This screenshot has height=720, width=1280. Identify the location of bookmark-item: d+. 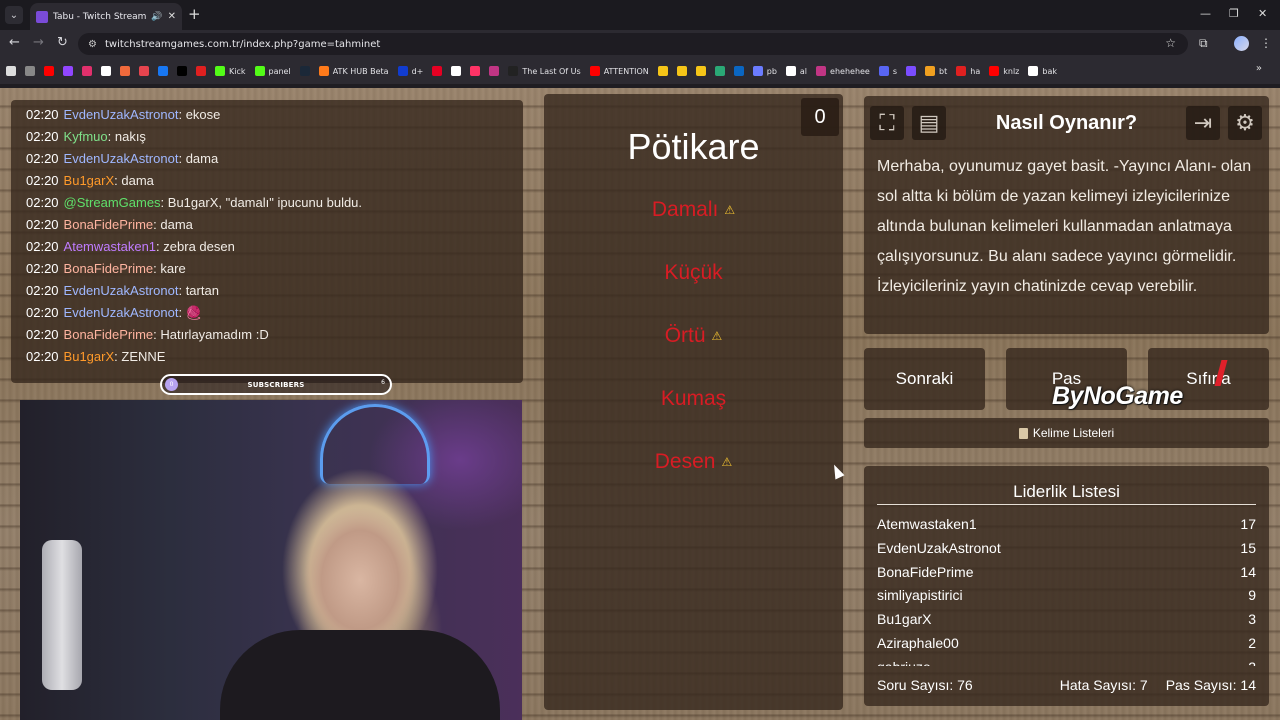
(410, 71).